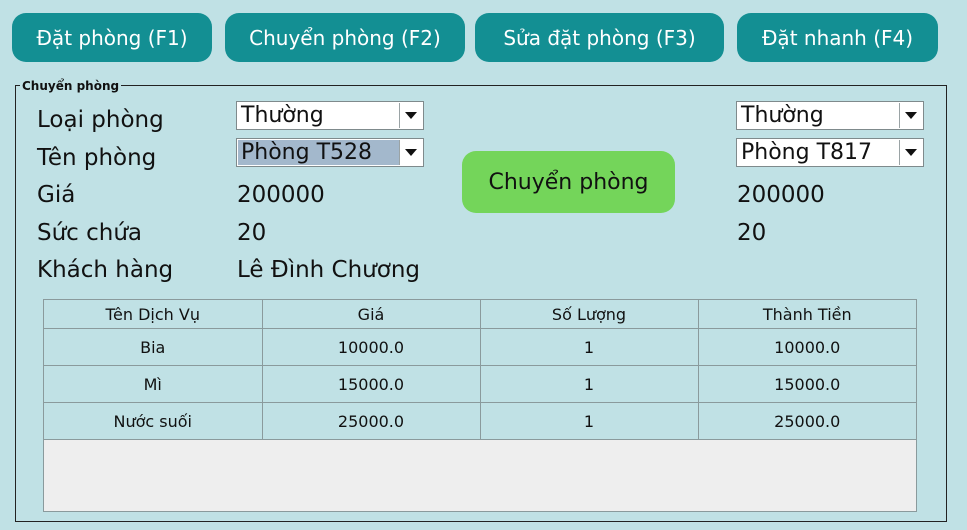 Image resolution: width=967 pixels, height=530 pixels. Describe the element at coordinates (752, 233) in the screenshot. I see `target-capacity-value: 20` at that location.